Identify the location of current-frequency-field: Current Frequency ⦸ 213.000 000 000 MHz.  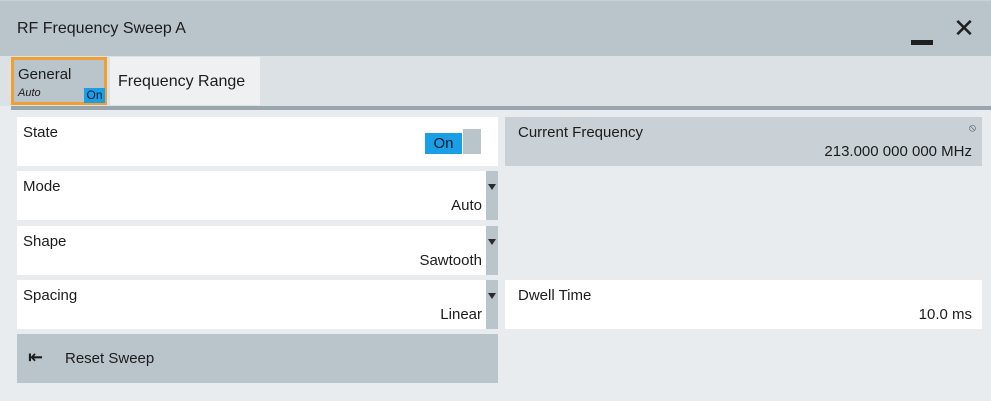
(743, 141).